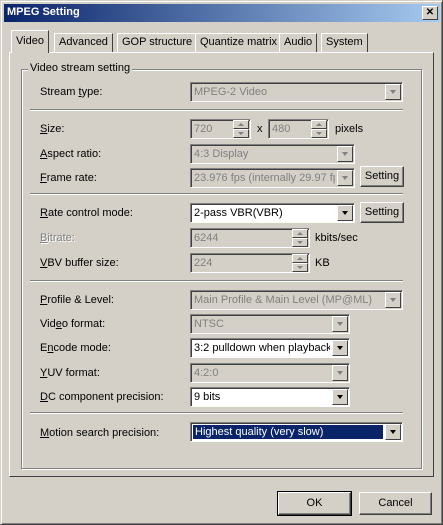 The height and width of the screenshot is (525, 443). Describe the element at coordinates (272, 213) in the screenshot. I see `rate-control-select: 2-pass VBR(VBR)` at that location.